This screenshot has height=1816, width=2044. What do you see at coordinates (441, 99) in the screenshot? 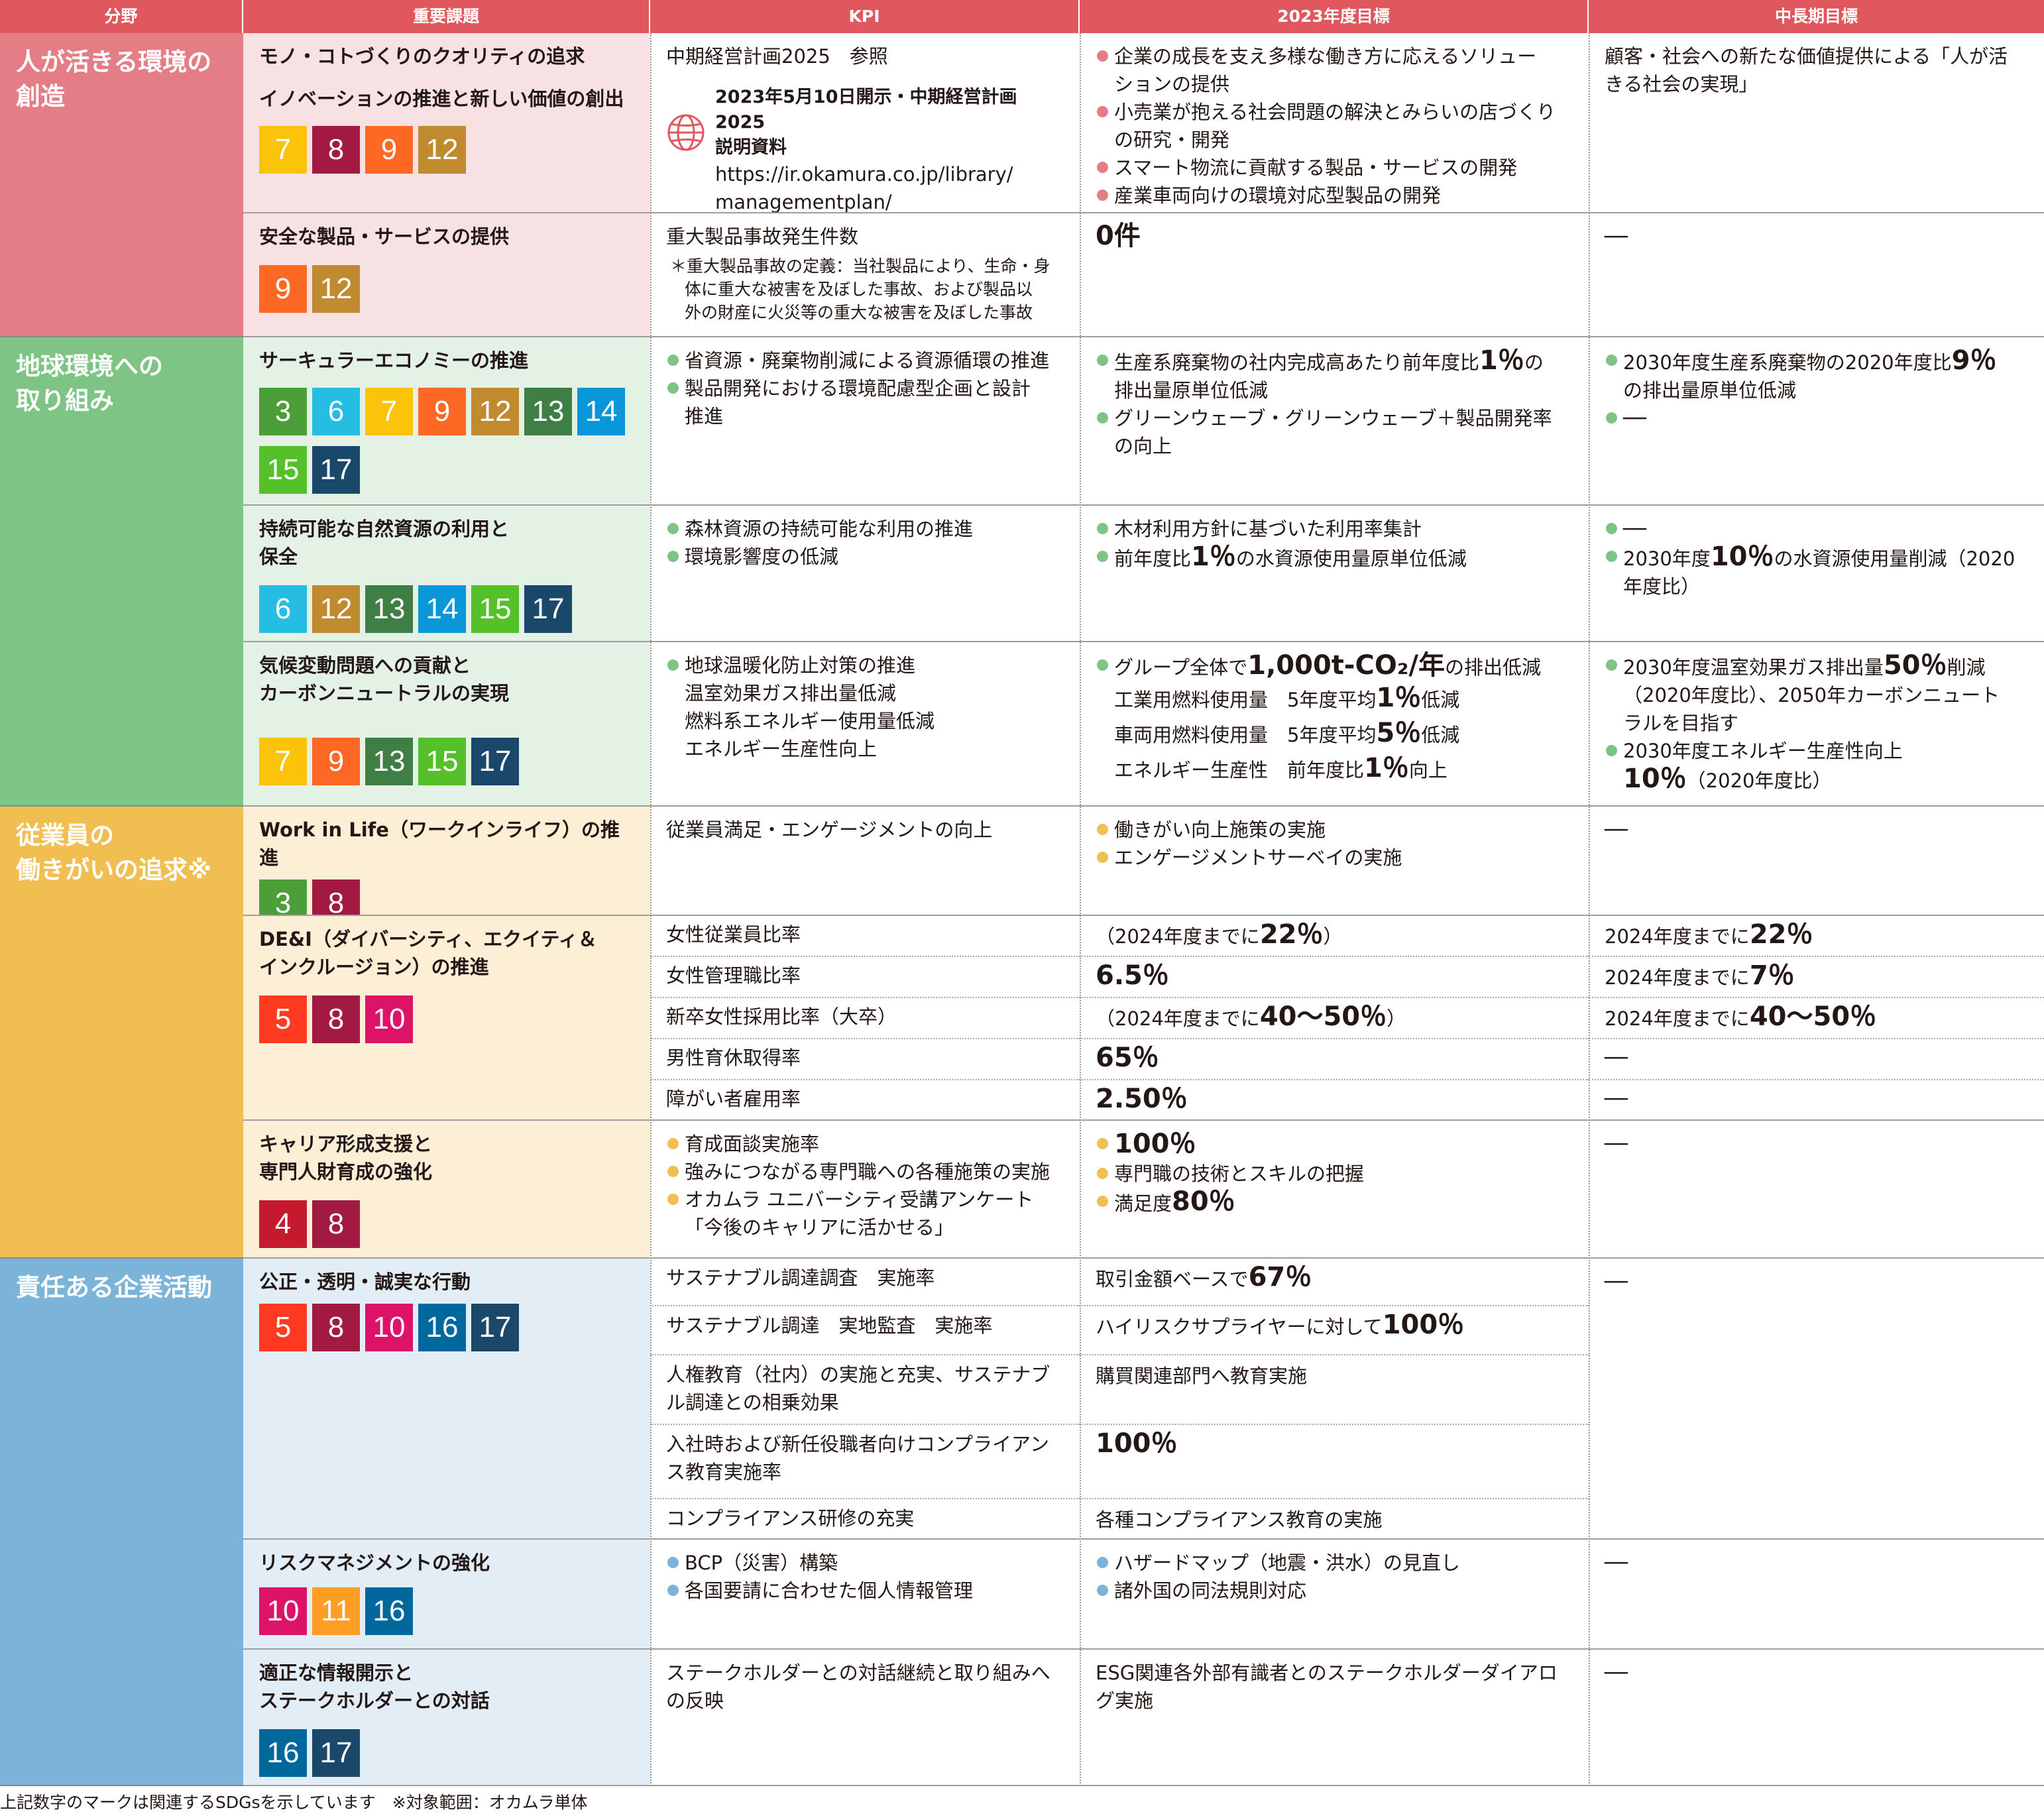
I see `topic-title: イノベーションの推進と新しい価値の創出` at bounding box center [441, 99].